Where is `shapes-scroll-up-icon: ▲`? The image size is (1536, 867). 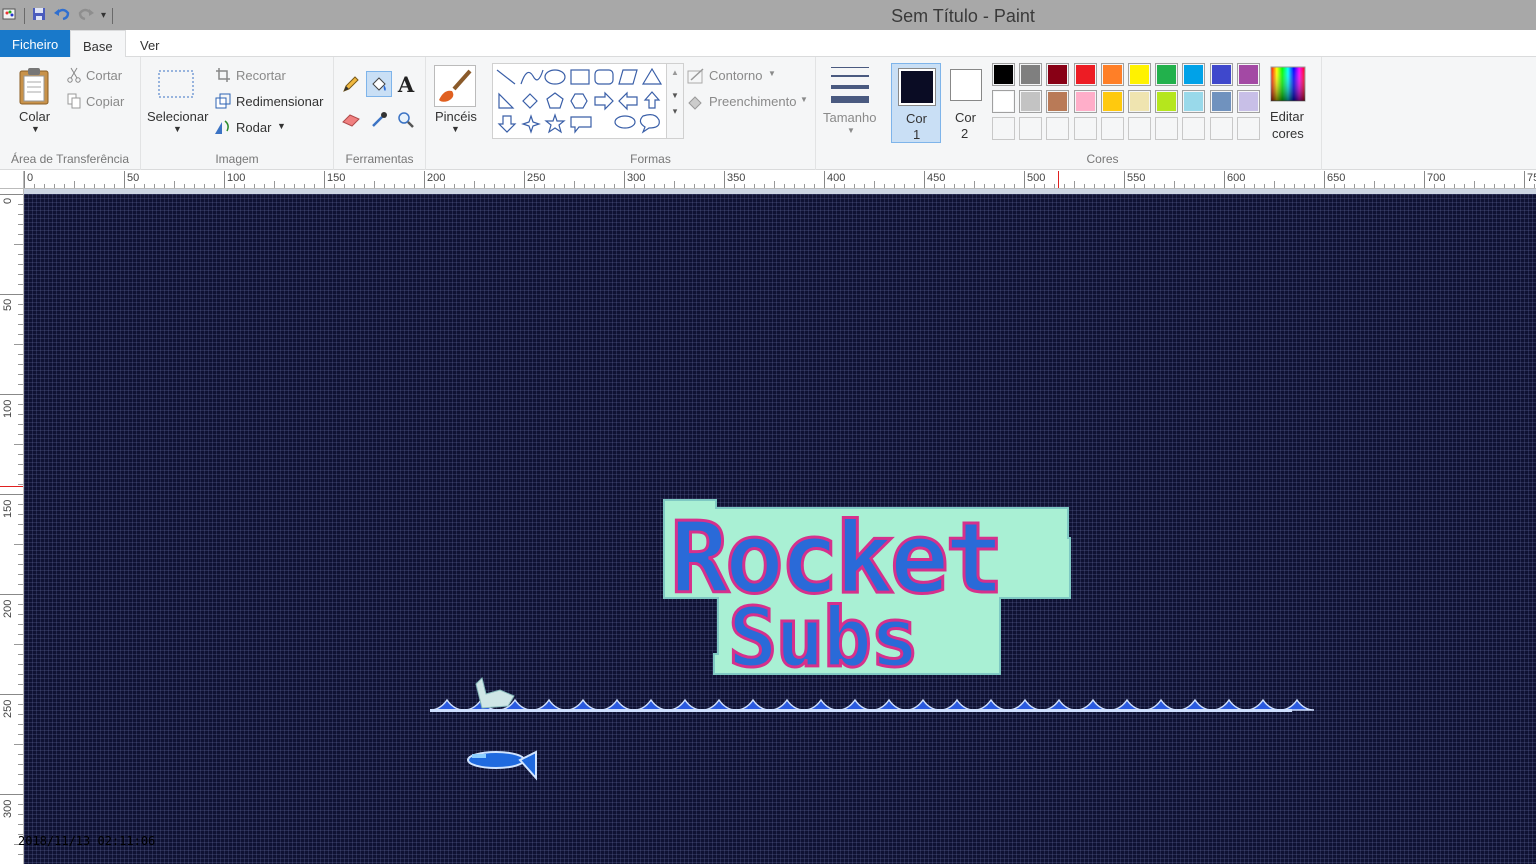
shapes-scroll-up-icon: ▲ is located at coordinates (675, 72).